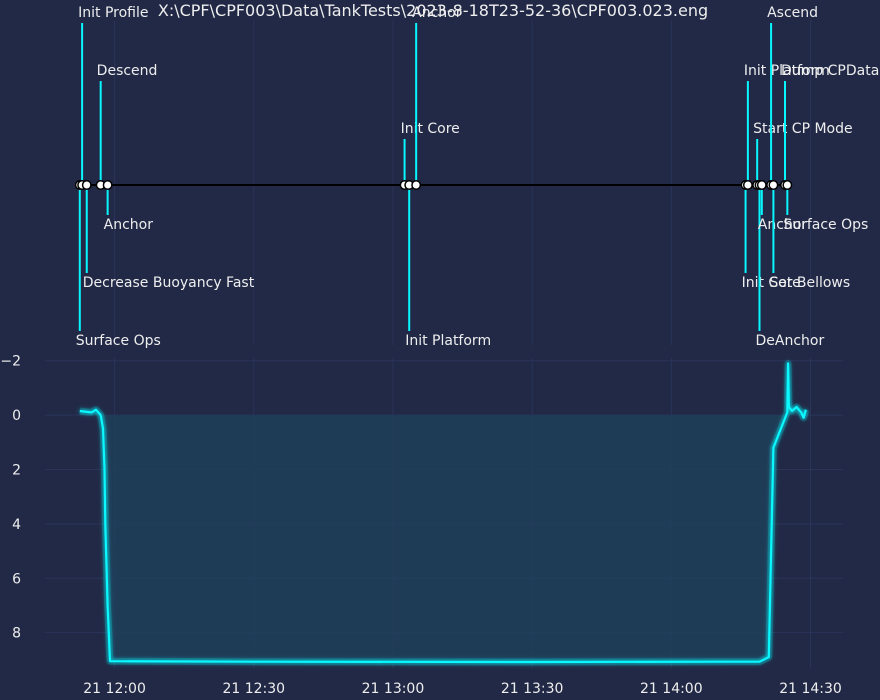 The image size is (880, 700). What do you see at coordinates (169, 283) in the screenshot?
I see `event-label: Decrease Buoyancy Fast` at bounding box center [169, 283].